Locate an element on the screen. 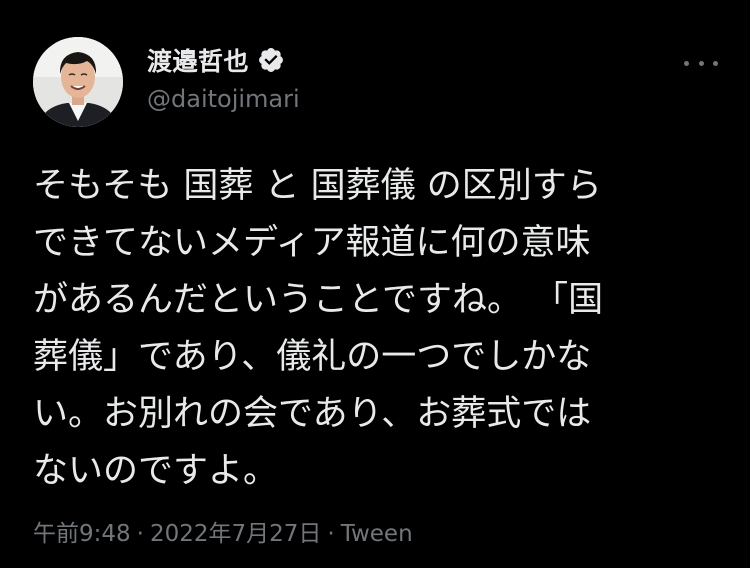  tweet-meta: 午前9:48 · 2022年7月27日 · Tween is located at coordinates (223, 531).